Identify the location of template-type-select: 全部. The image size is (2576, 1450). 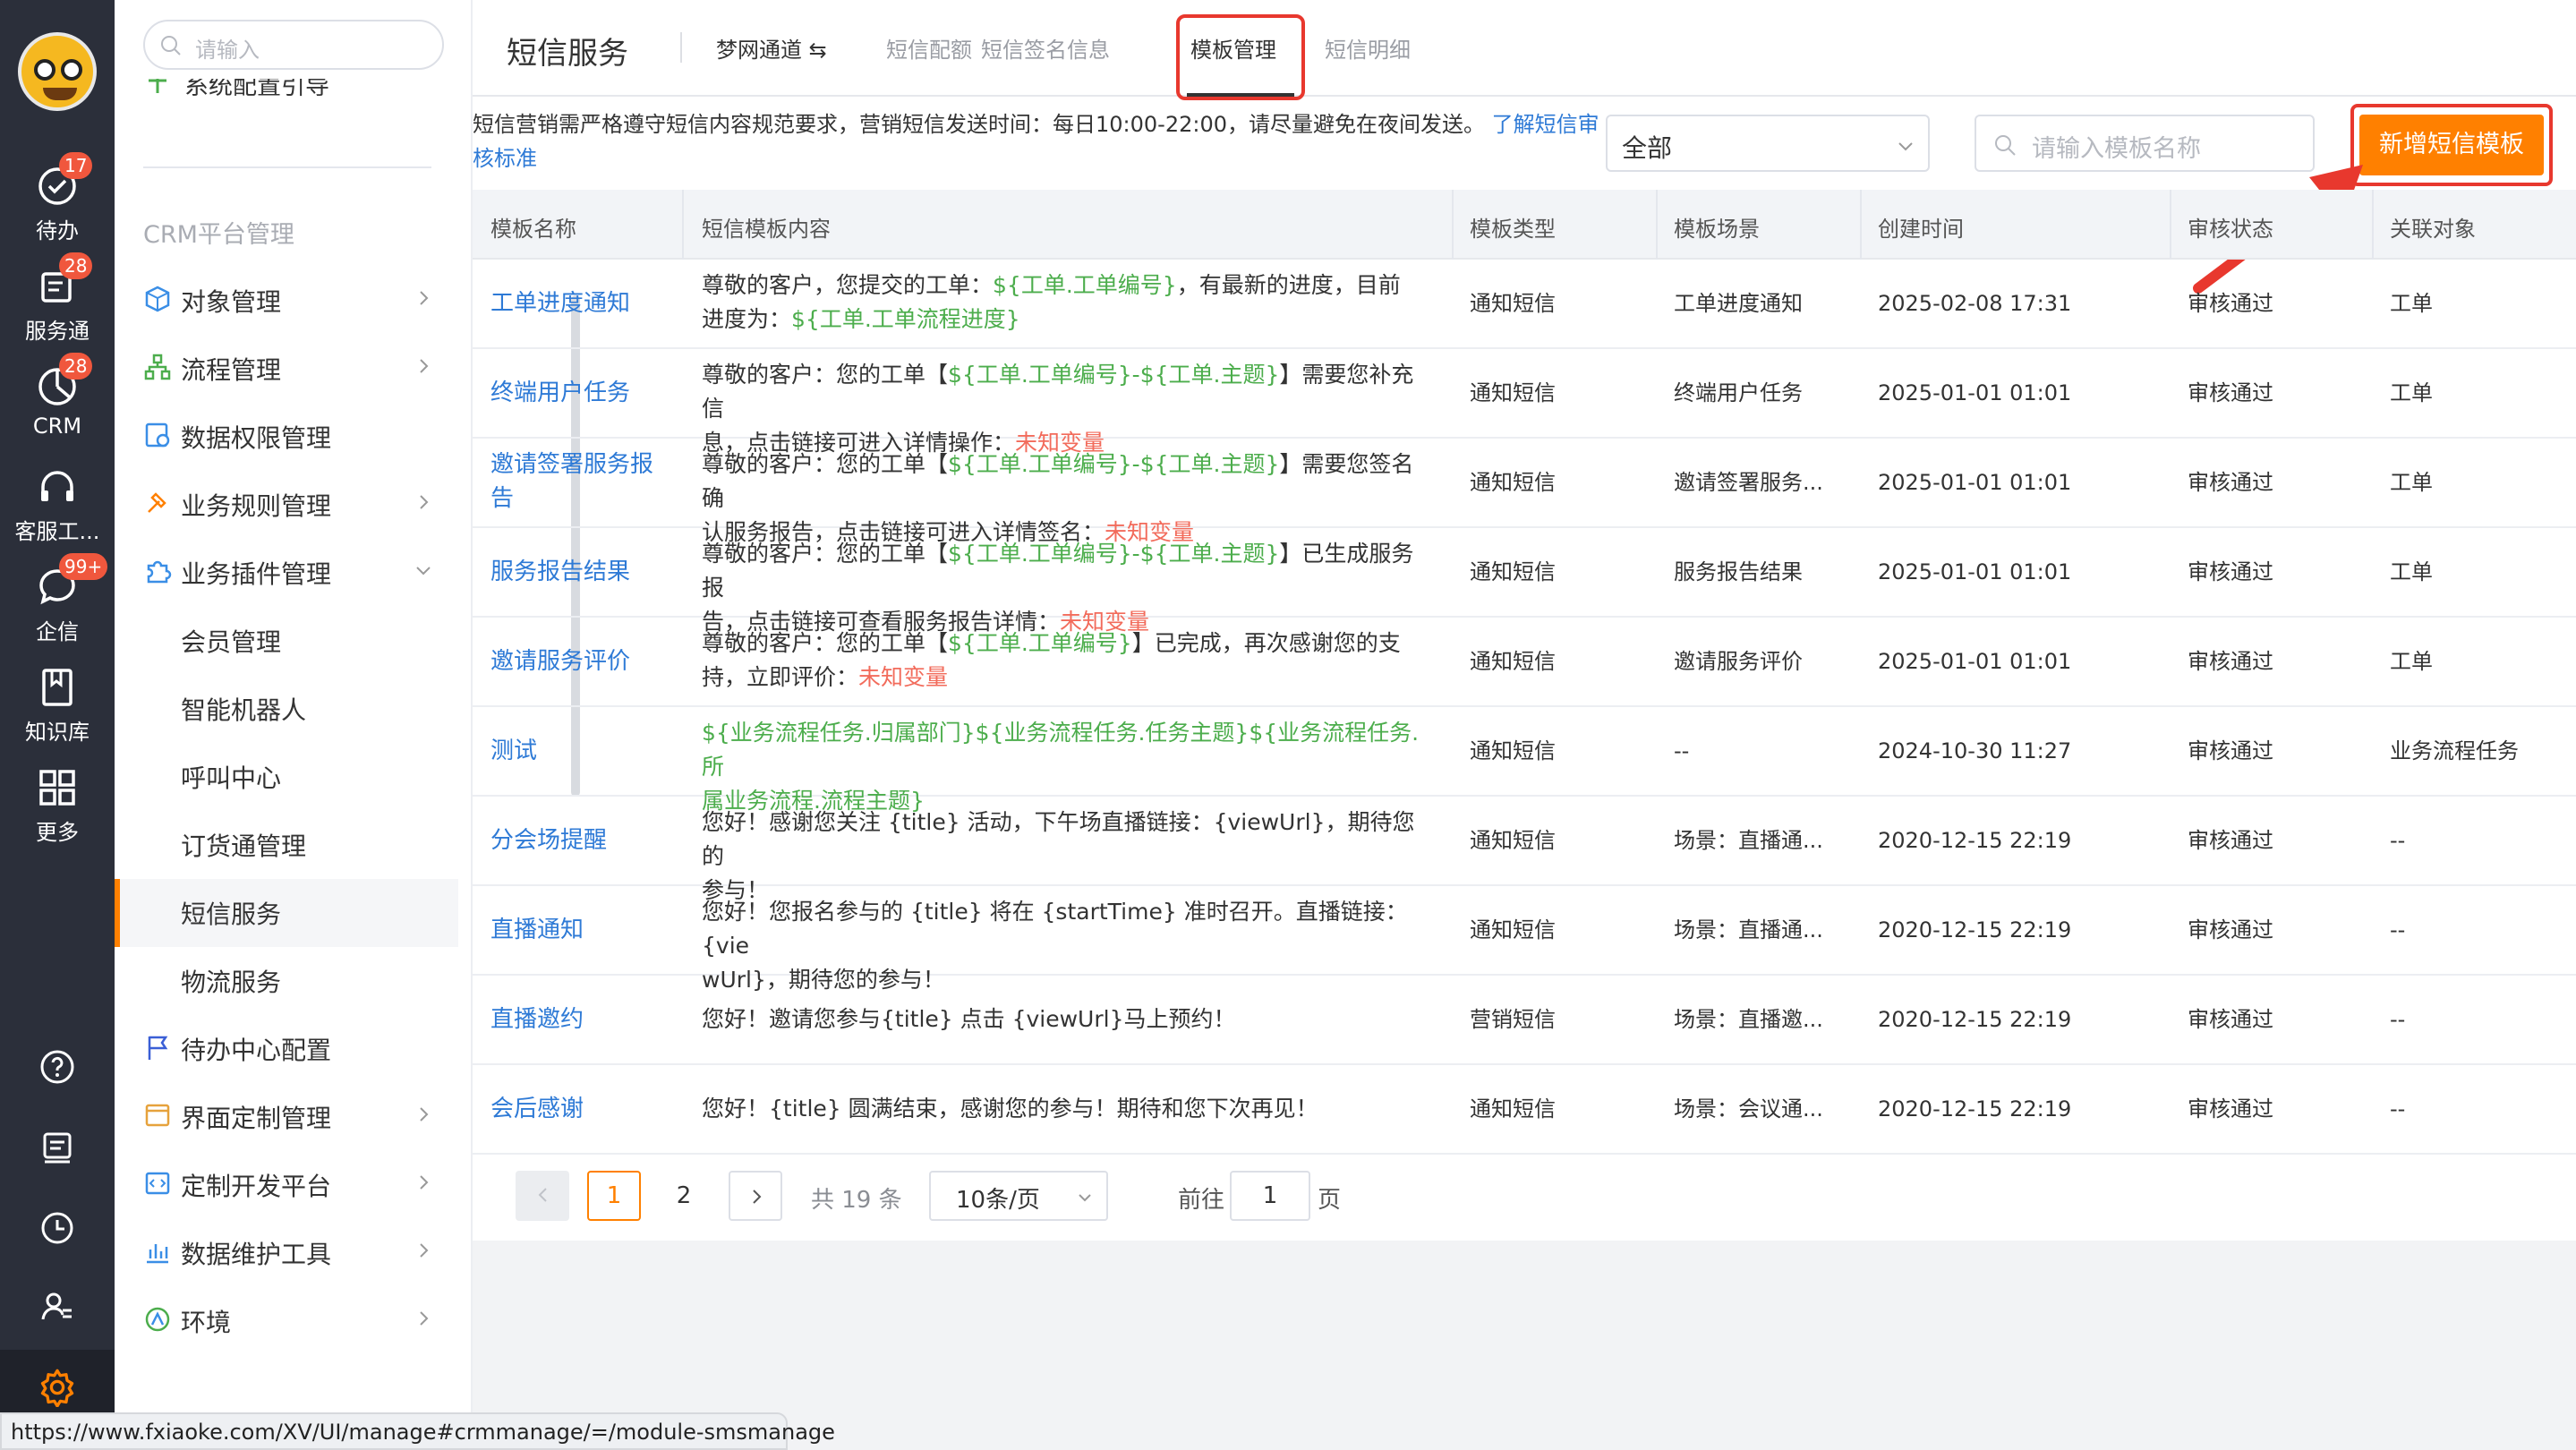
(1768, 143).